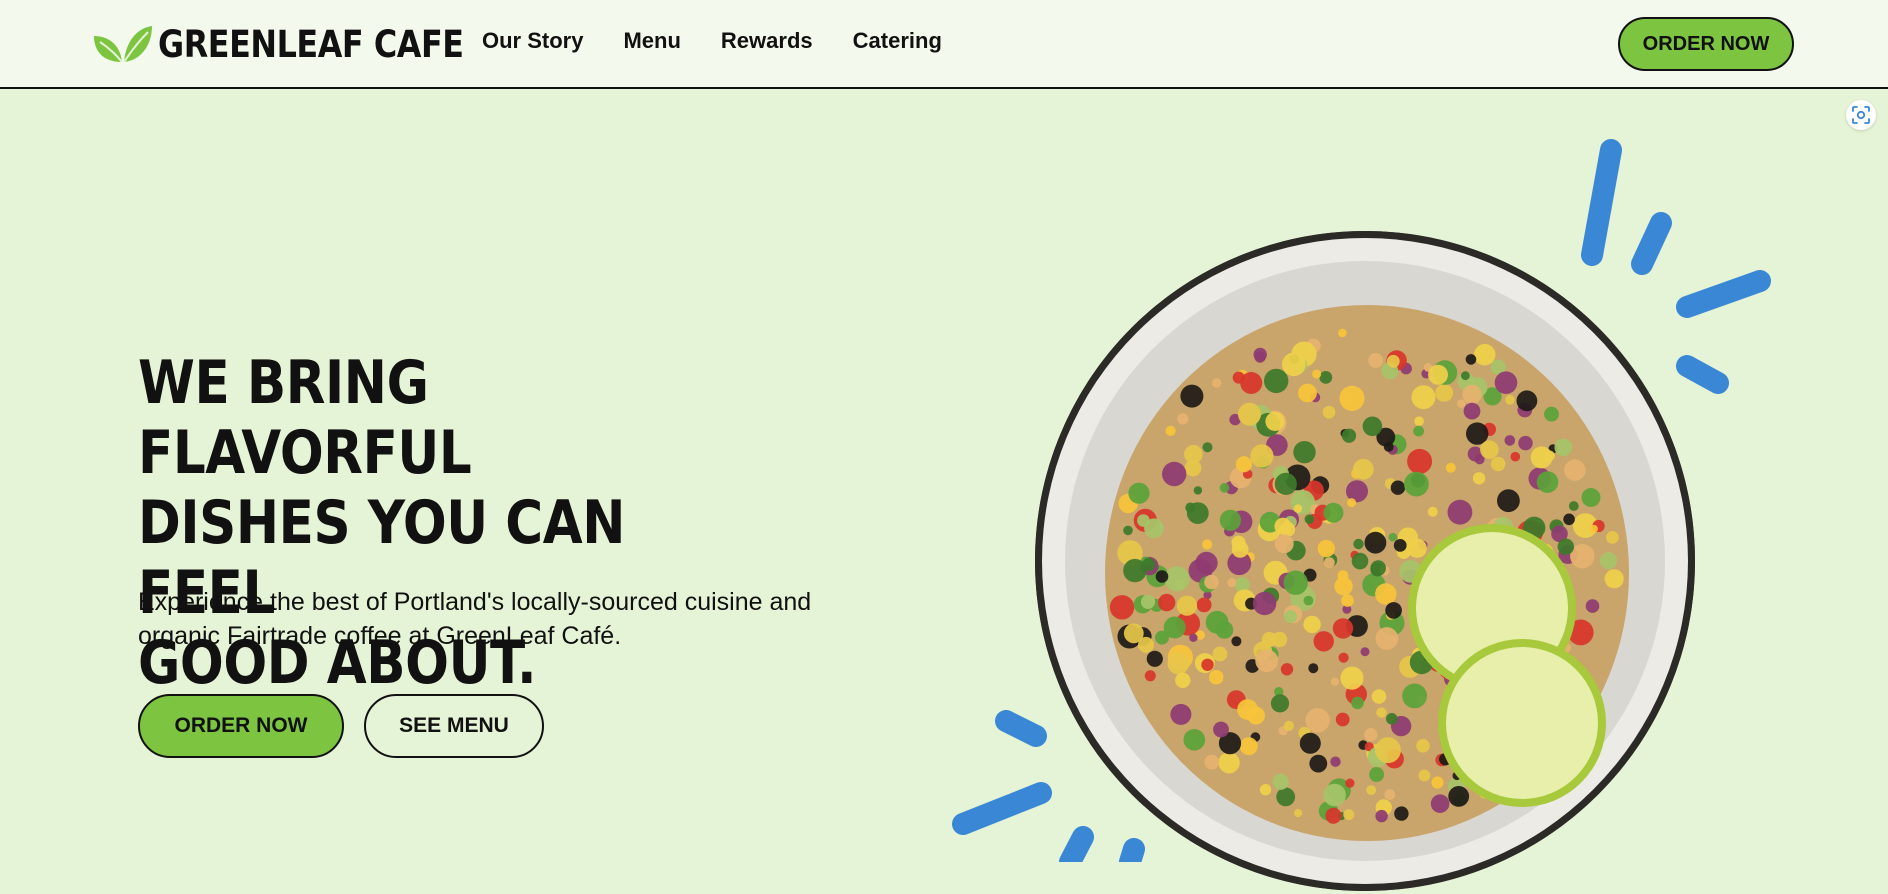  What do you see at coordinates (897, 41) in the screenshot?
I see `nav-catering: Catering` at bounding box center [897, 41].